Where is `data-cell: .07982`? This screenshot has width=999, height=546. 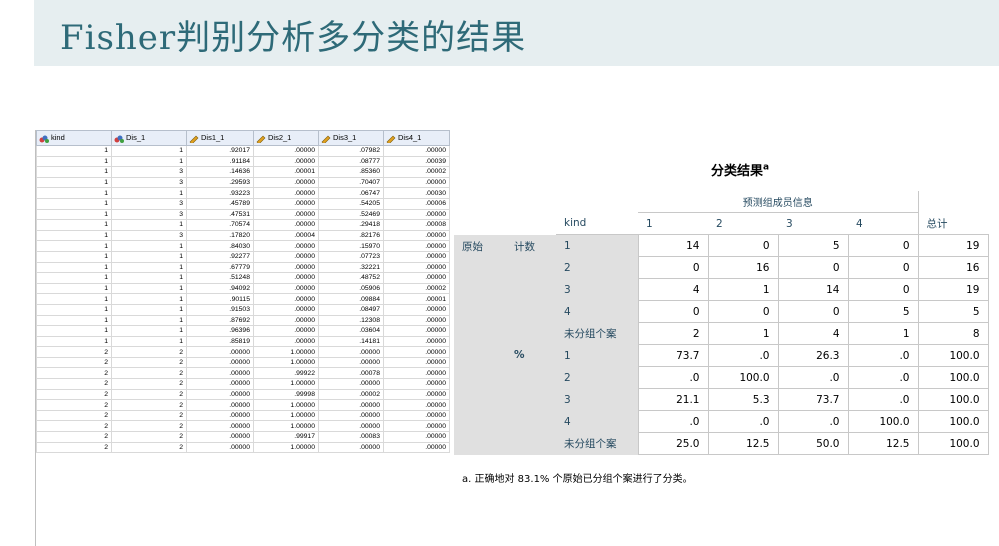
data-cell: .07982 is located at coordinates (351, 151).